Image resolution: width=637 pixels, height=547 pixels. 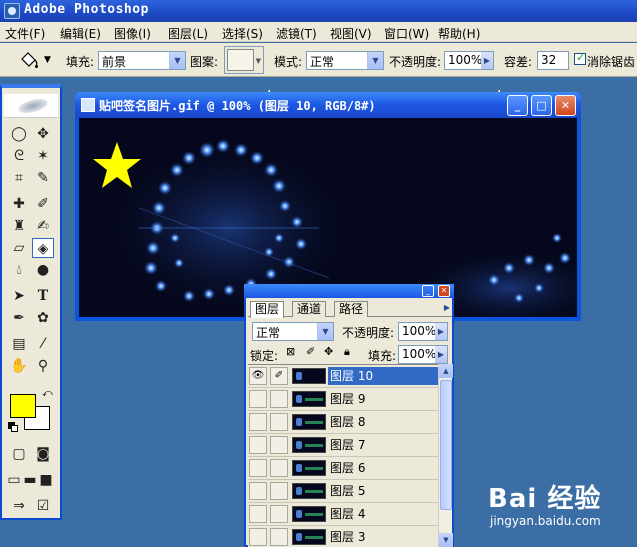 I want to click on maximize-button: □, so click(x=541, y=105).